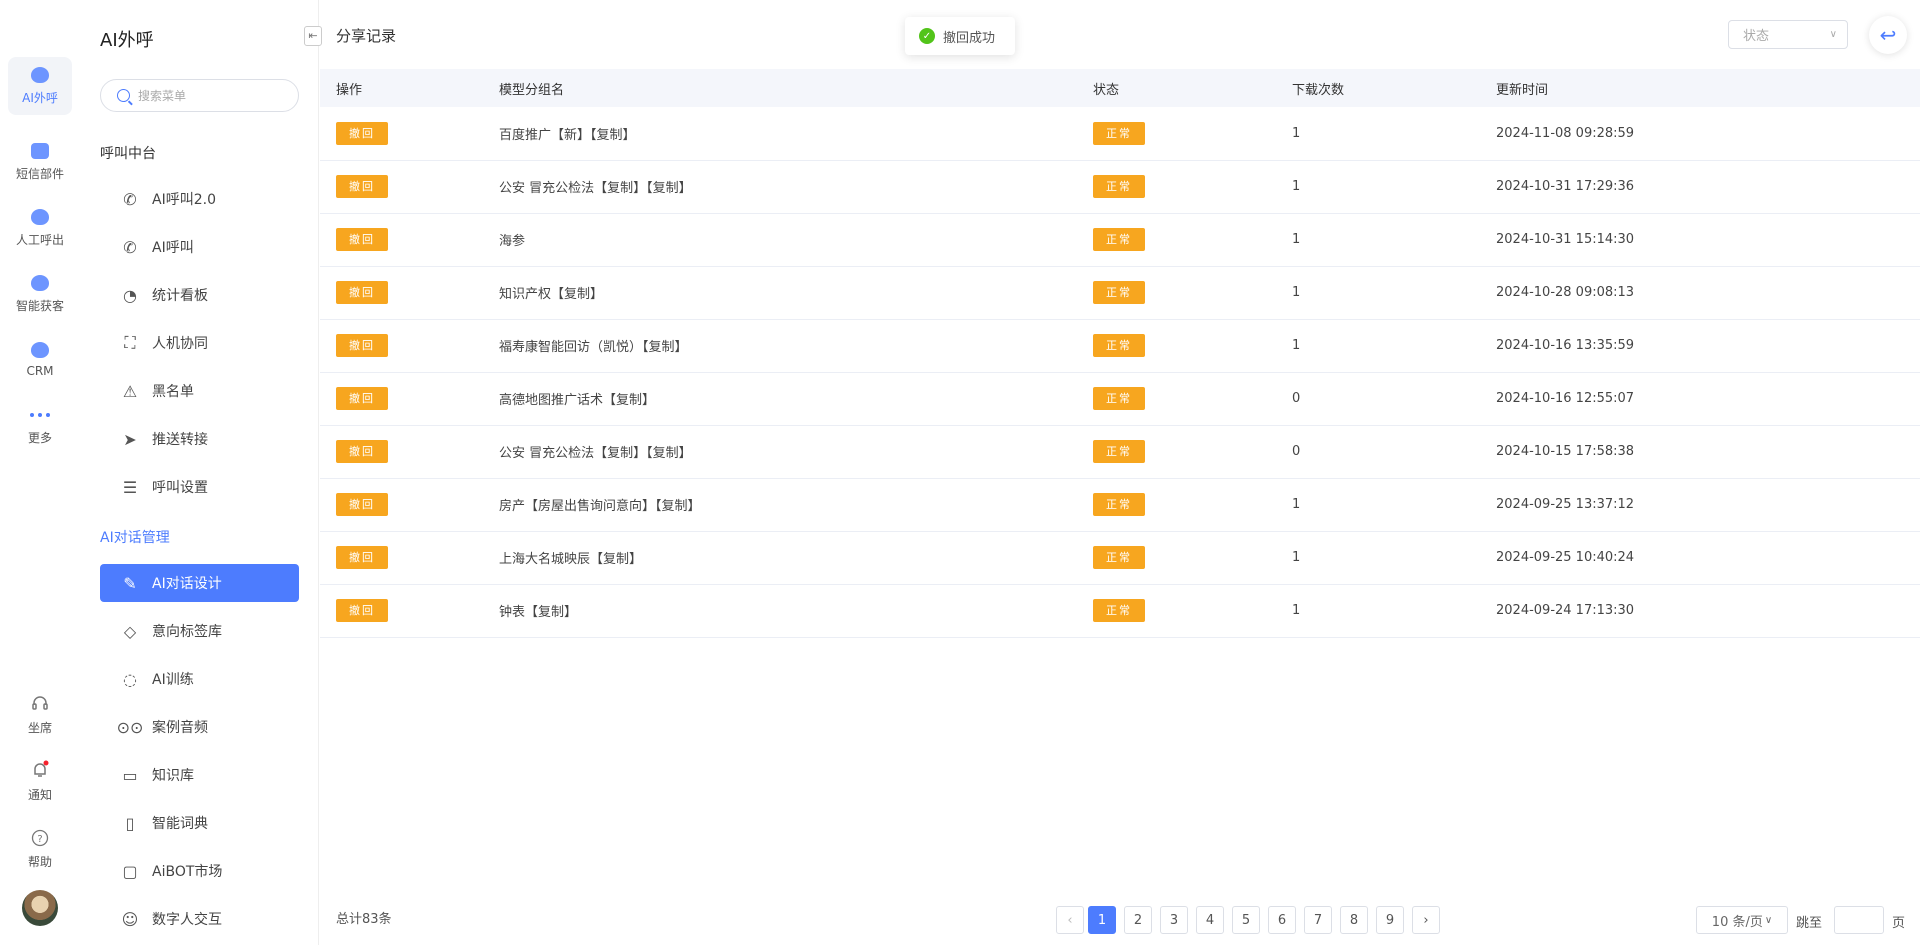  What do you see at coordinates (927, 36) in the screenshot?
I see `check-circle-icon: ✓` at bounding box center [927, 36].